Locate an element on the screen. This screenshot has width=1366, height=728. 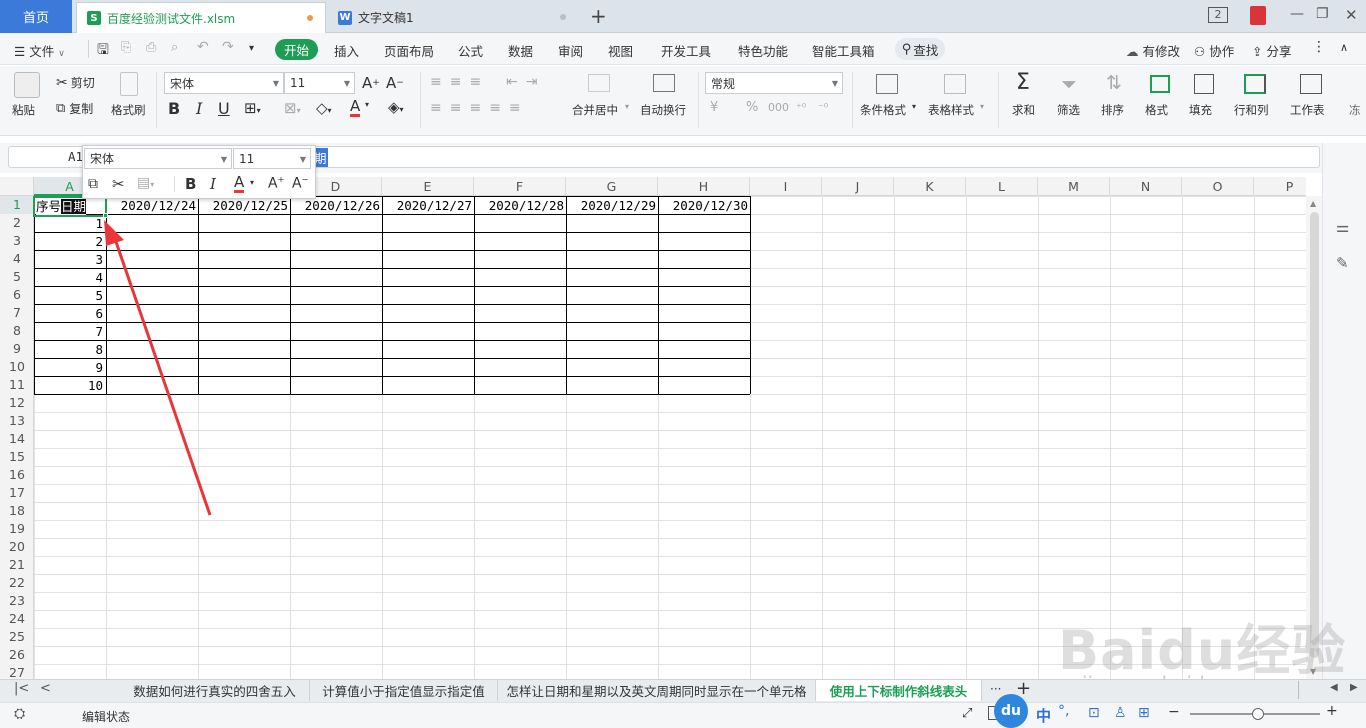
fullscreen-icon: ⤢ is located at coordinates (967, 713).